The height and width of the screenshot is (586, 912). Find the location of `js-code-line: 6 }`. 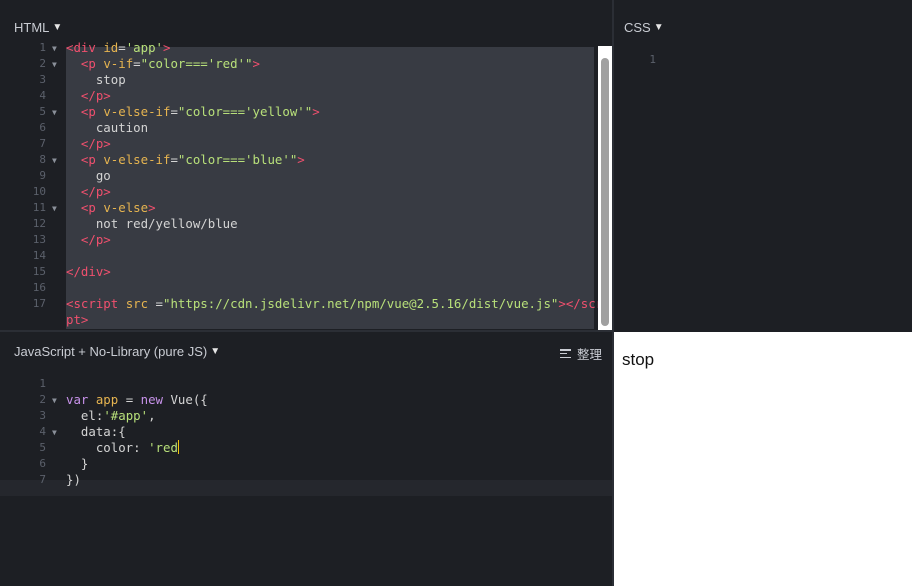

js-code-line: 6 } is located at coordinates (306, 464).